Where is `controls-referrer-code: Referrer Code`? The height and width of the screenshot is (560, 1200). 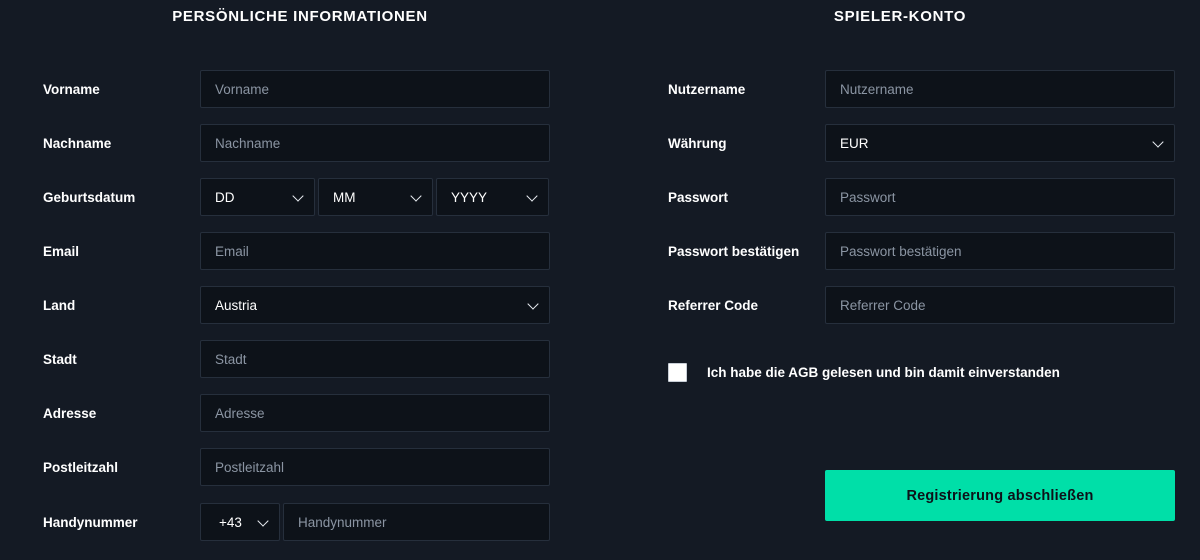 controls-referrer-code: Referrer Code is located at coordinates (1000, 305).